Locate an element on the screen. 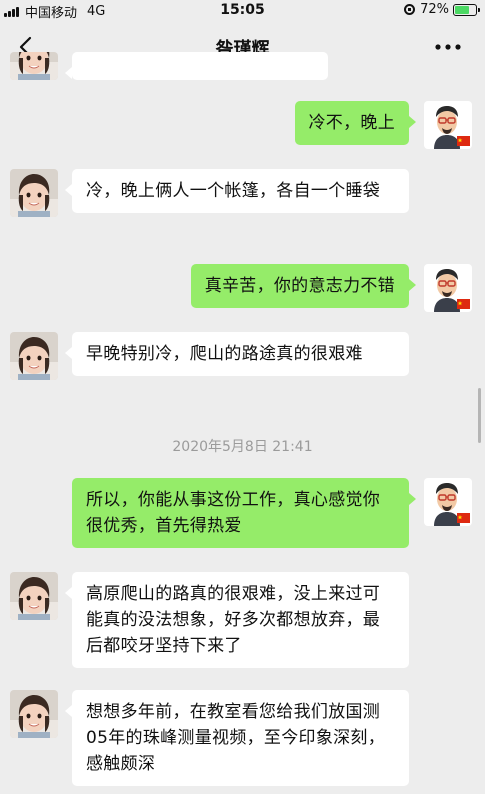  message-text: 早晚特别冷，爬山的路途真的很艰难 is located at coordinates (224, 354).